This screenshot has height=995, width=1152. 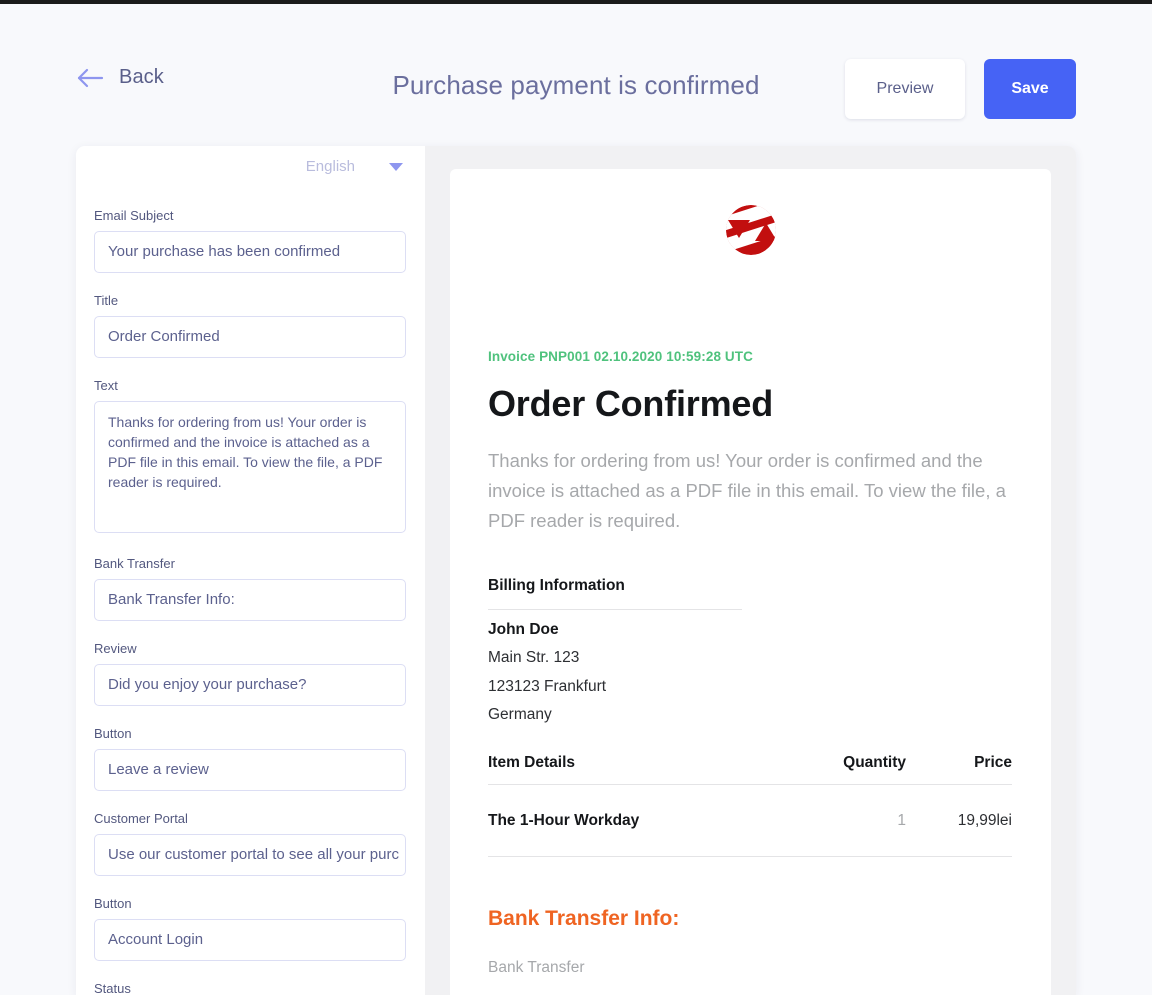 I want to click on language-select: English, so click(x=354, y=166).